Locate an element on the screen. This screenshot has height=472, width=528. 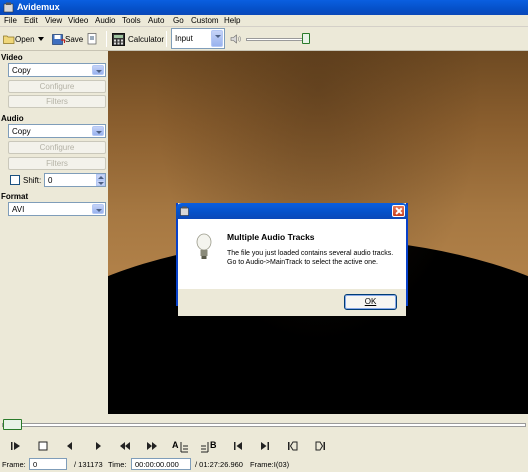
document-info-icon is located at coordinates (92, 39).